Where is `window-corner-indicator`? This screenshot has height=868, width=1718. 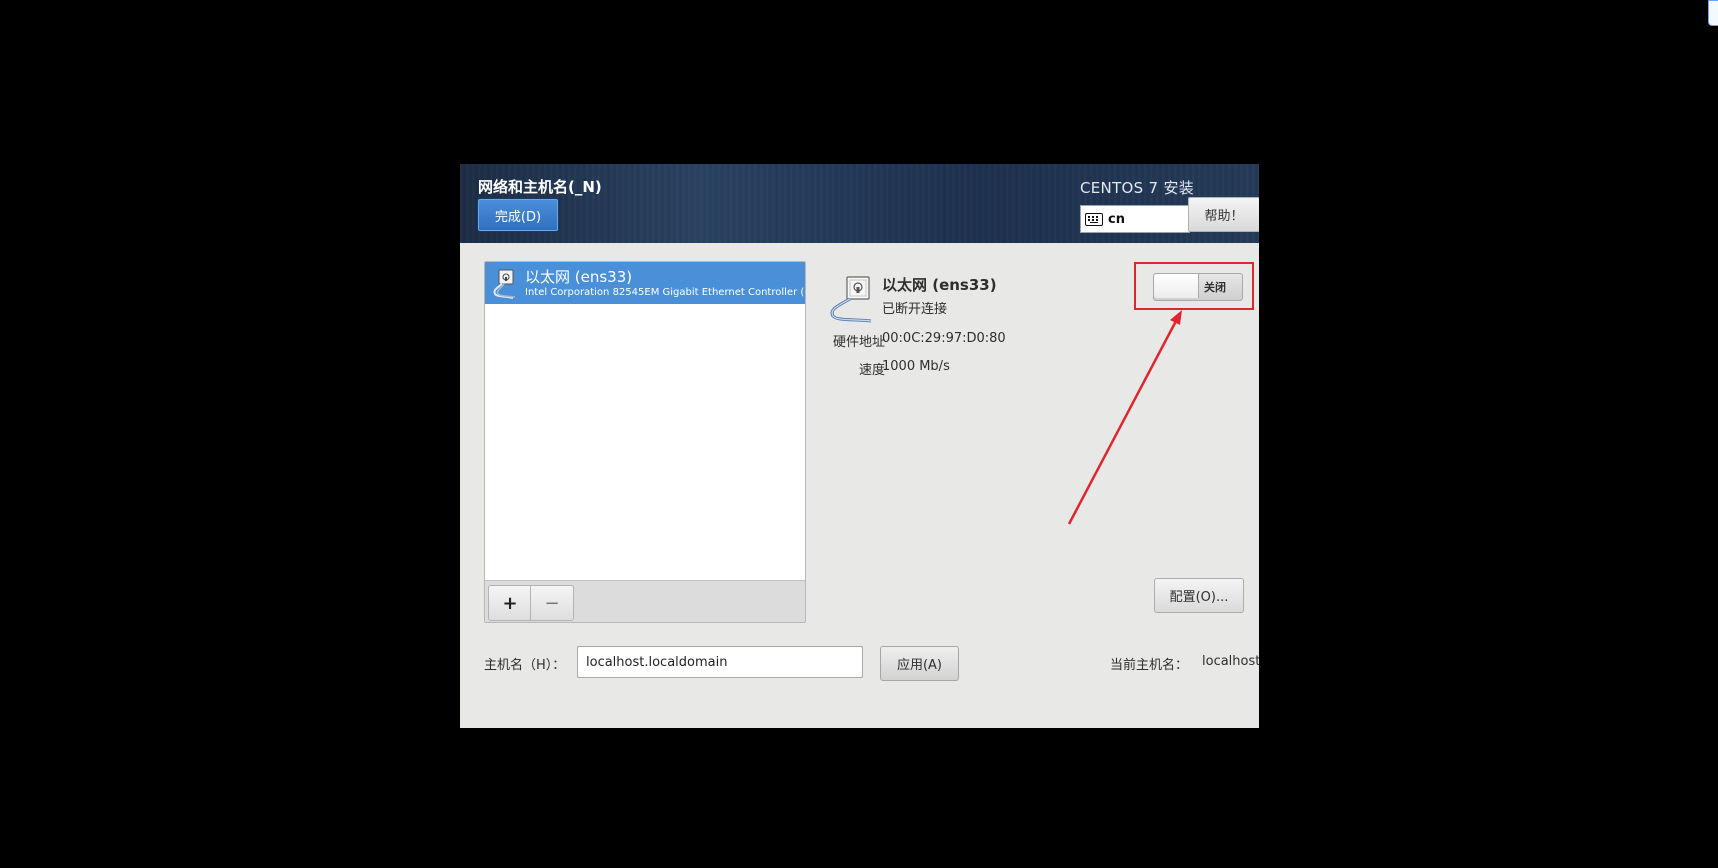
window-corner-indicator is located at coordinates (1713, 13).